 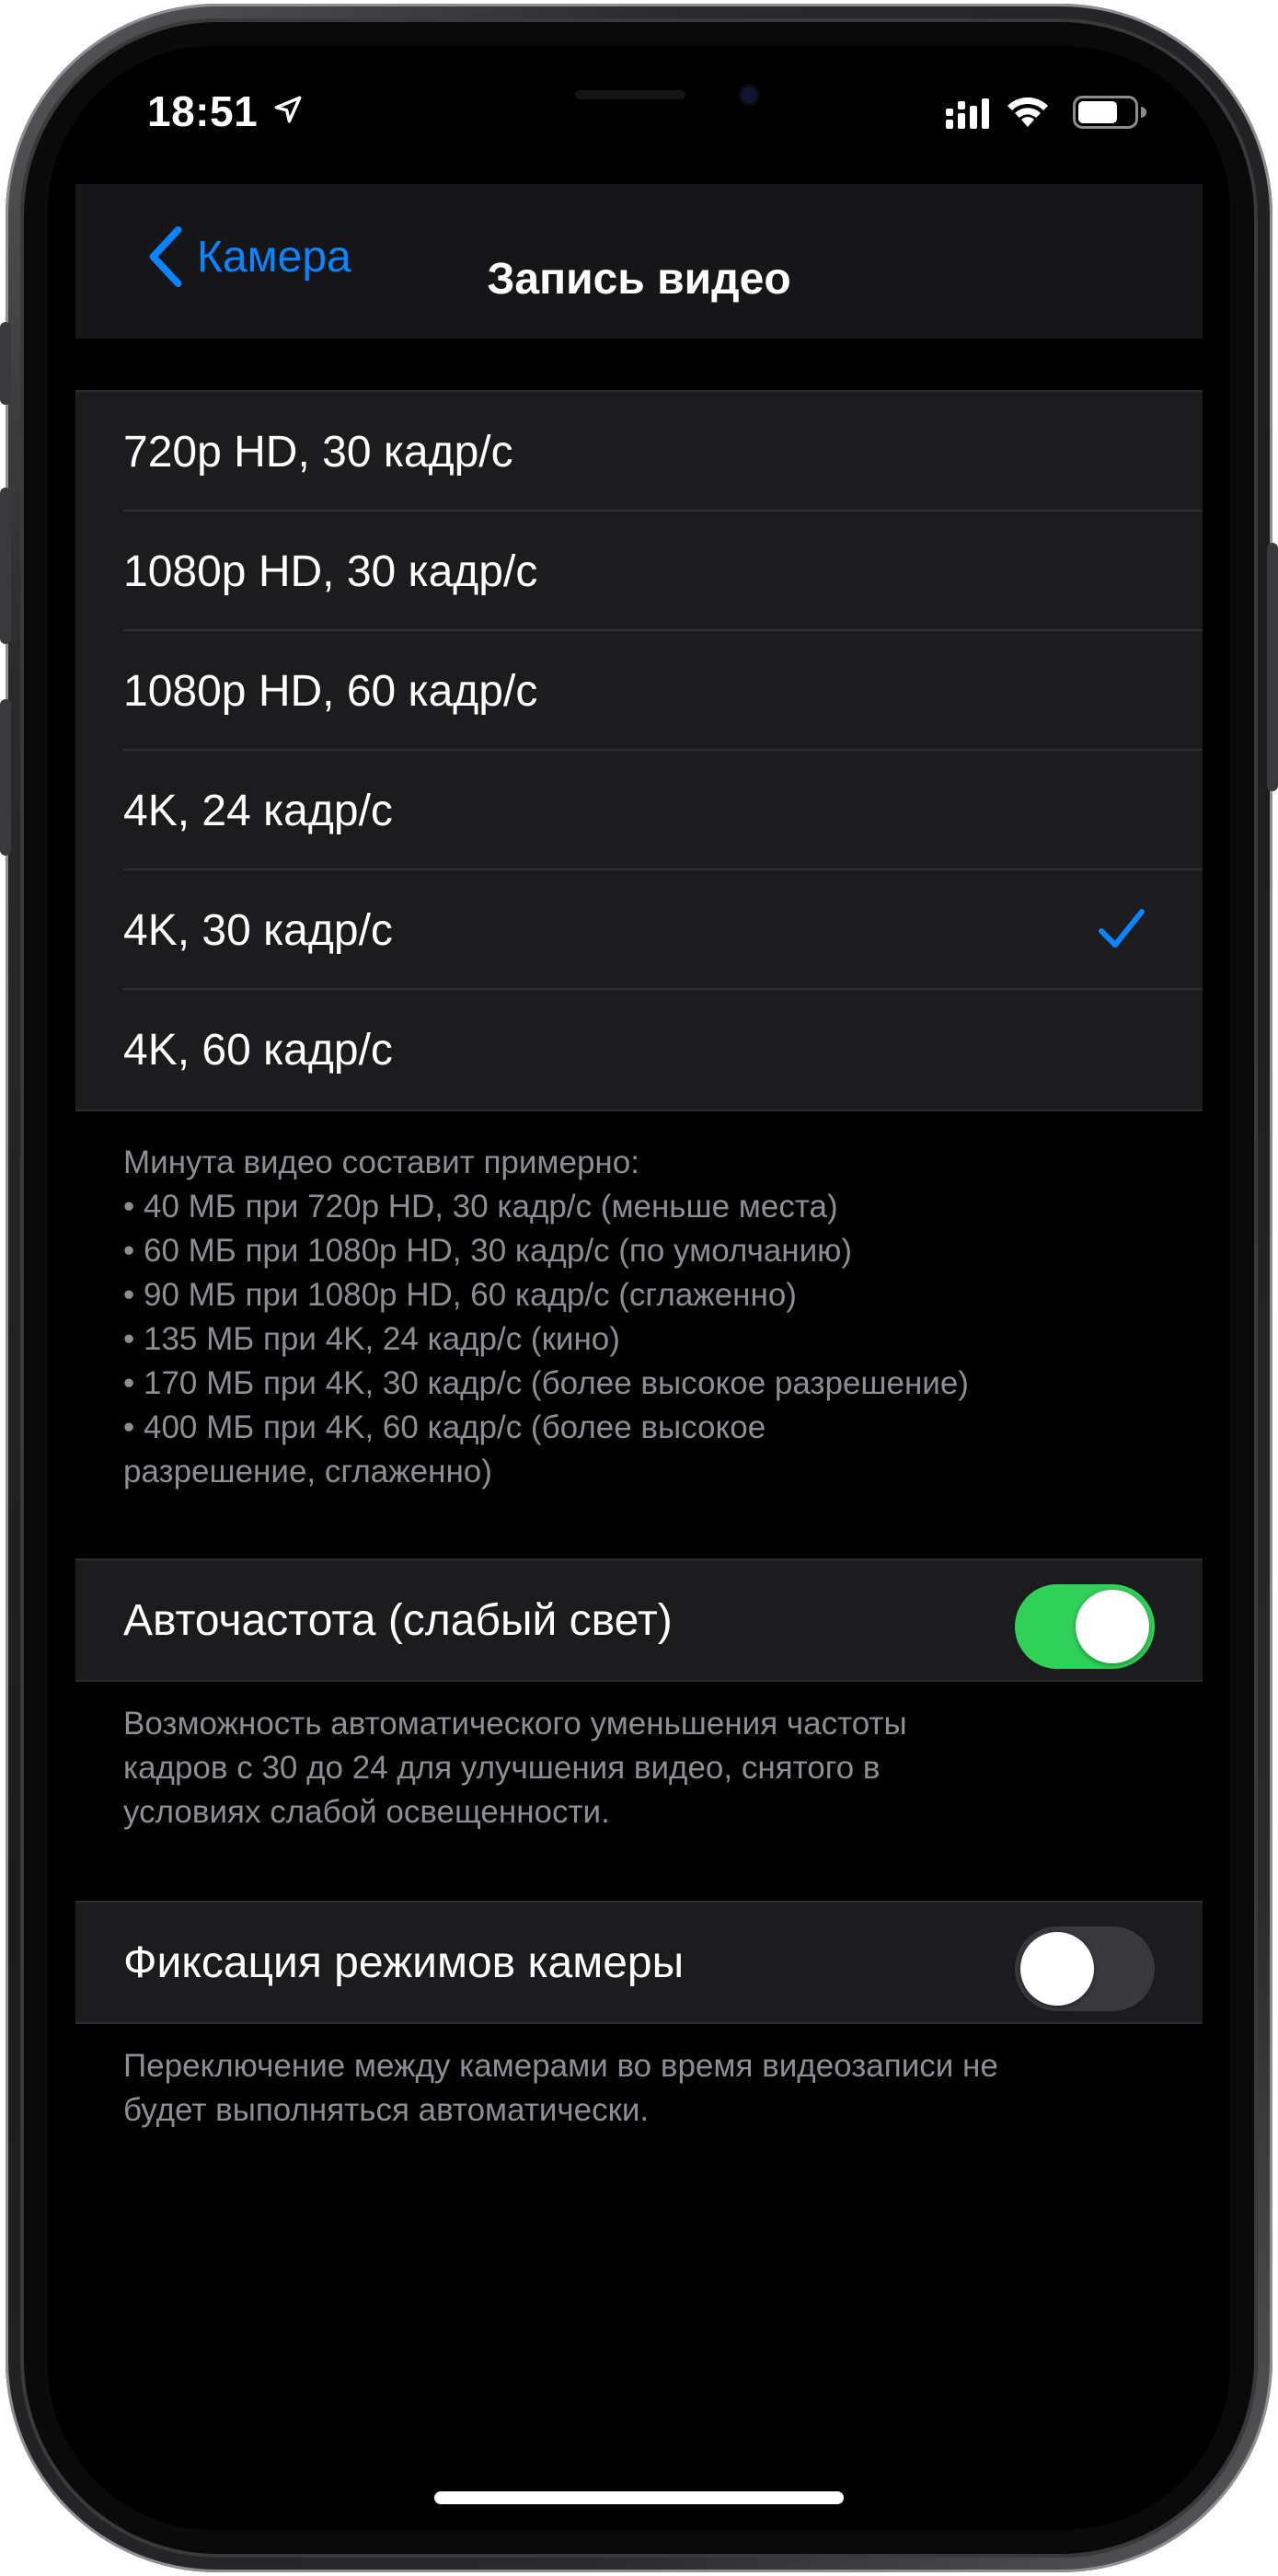 What do you see at coordinates (1109, 112) in the screenshot?
I see `battery-icon` at bounding box center [1109, 112].